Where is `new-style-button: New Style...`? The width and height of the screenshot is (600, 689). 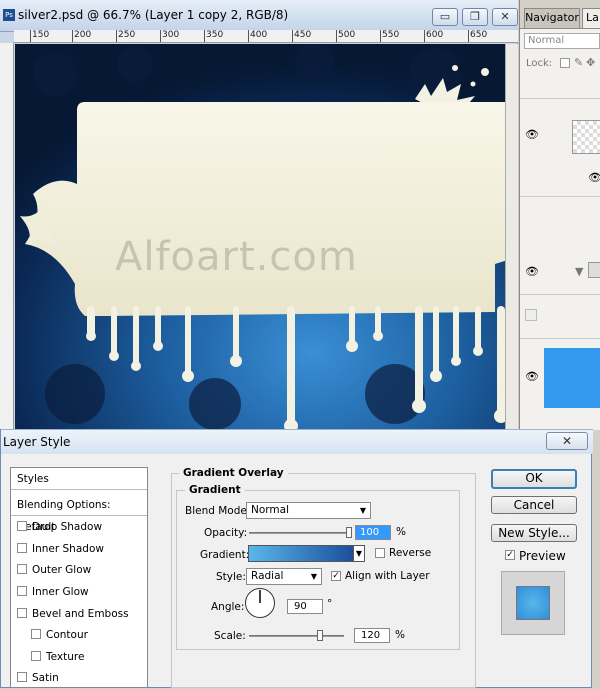 new-style-button: New Style... is located at coordinates (534, 533).